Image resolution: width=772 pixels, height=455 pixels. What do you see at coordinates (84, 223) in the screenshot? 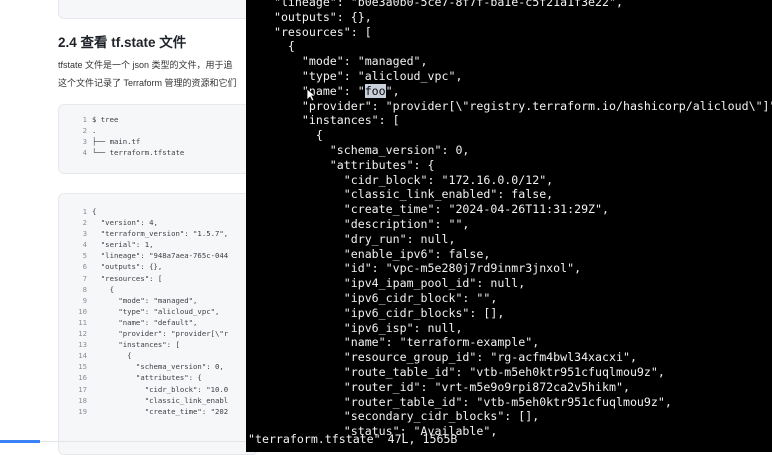
I see `line-number: 2` at bounding box center [84, 223].